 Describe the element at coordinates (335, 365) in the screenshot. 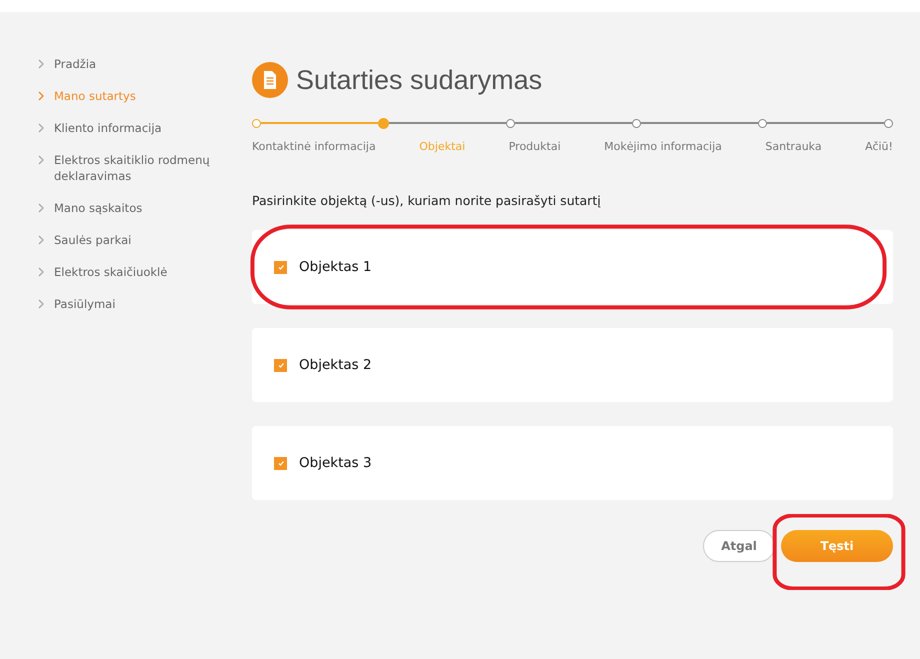

I see `object-label: Objektas 2` at that location.